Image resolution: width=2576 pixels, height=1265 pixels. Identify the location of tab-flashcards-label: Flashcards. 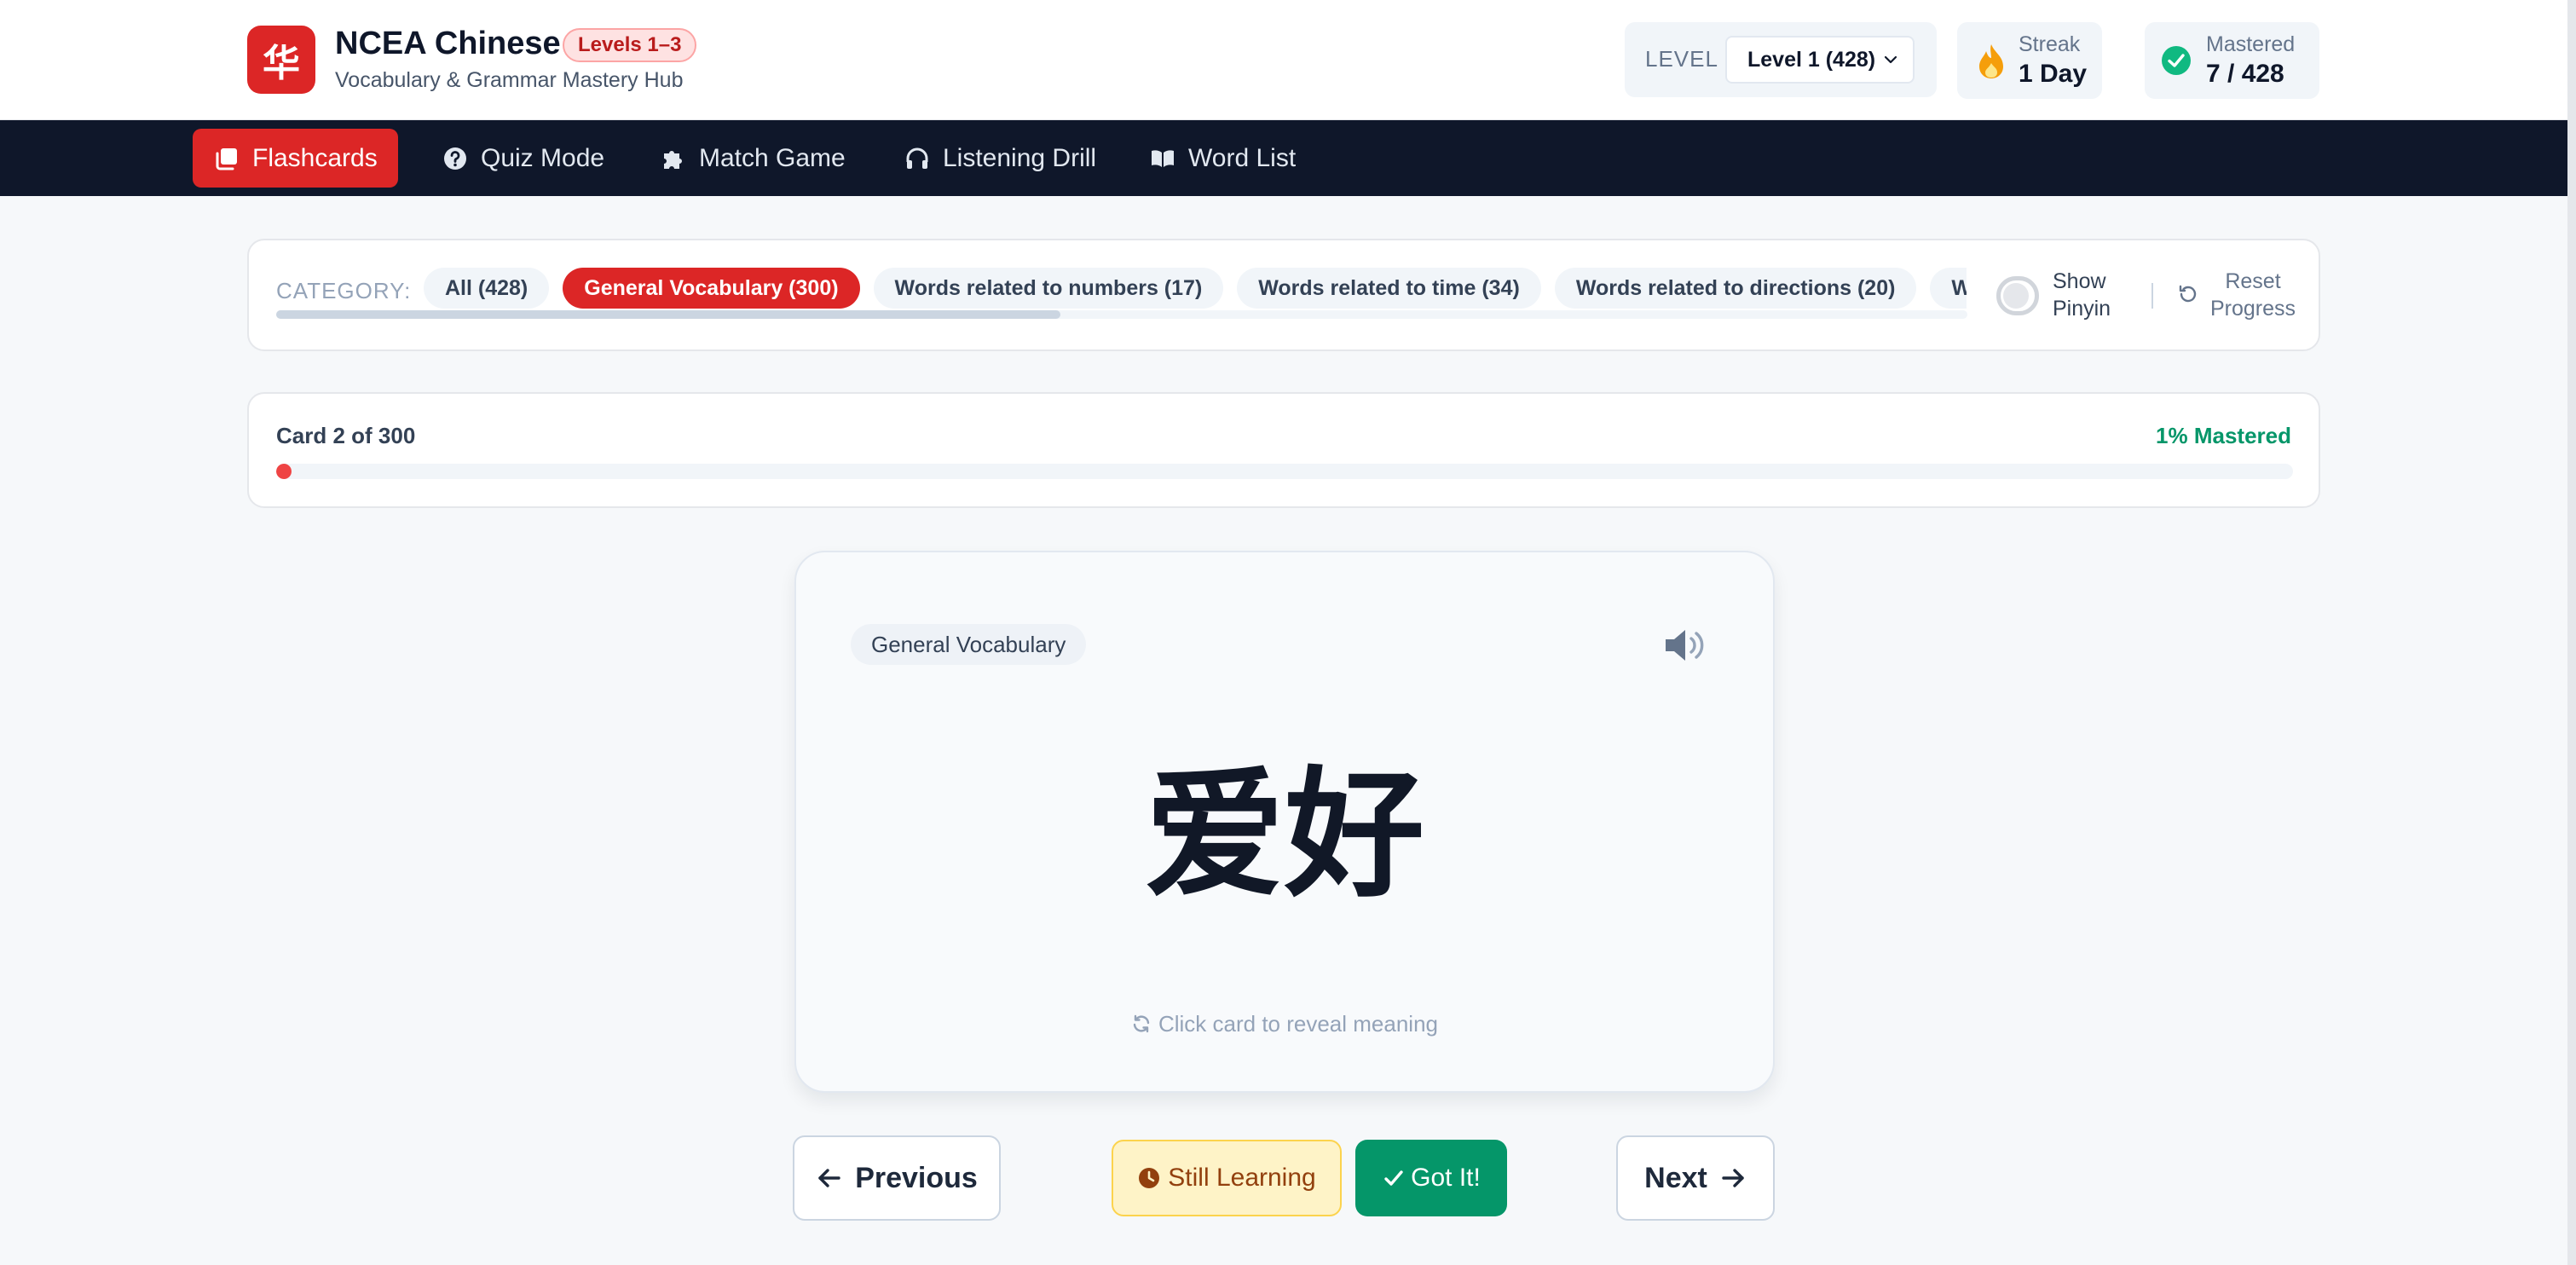
(315, 157).